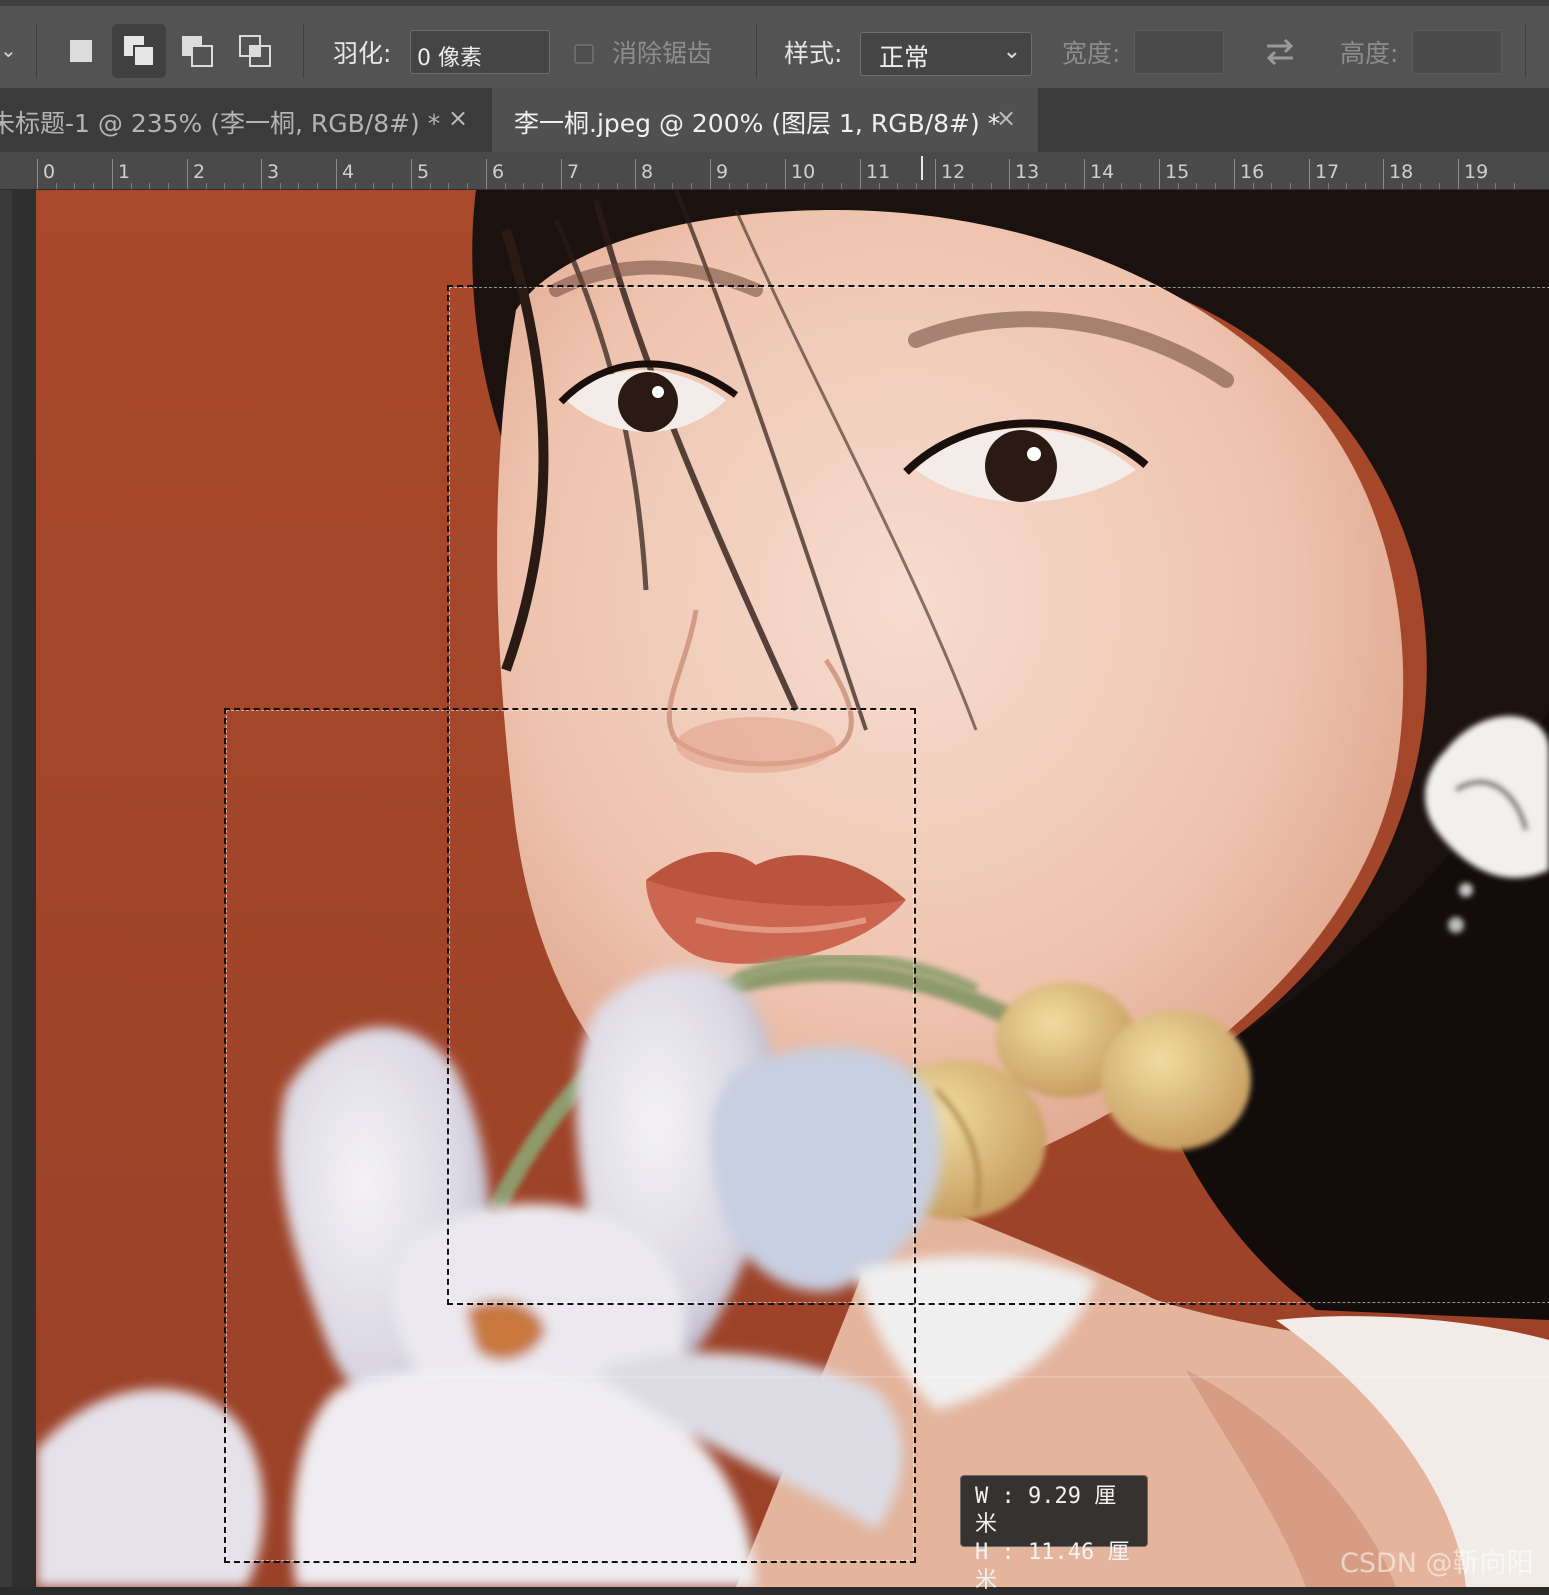 This screenshot has width=1549, height=1595. Describe the element at coordinates (273, 172) in the screenshot. I see `ruler-number: 3` at that location.